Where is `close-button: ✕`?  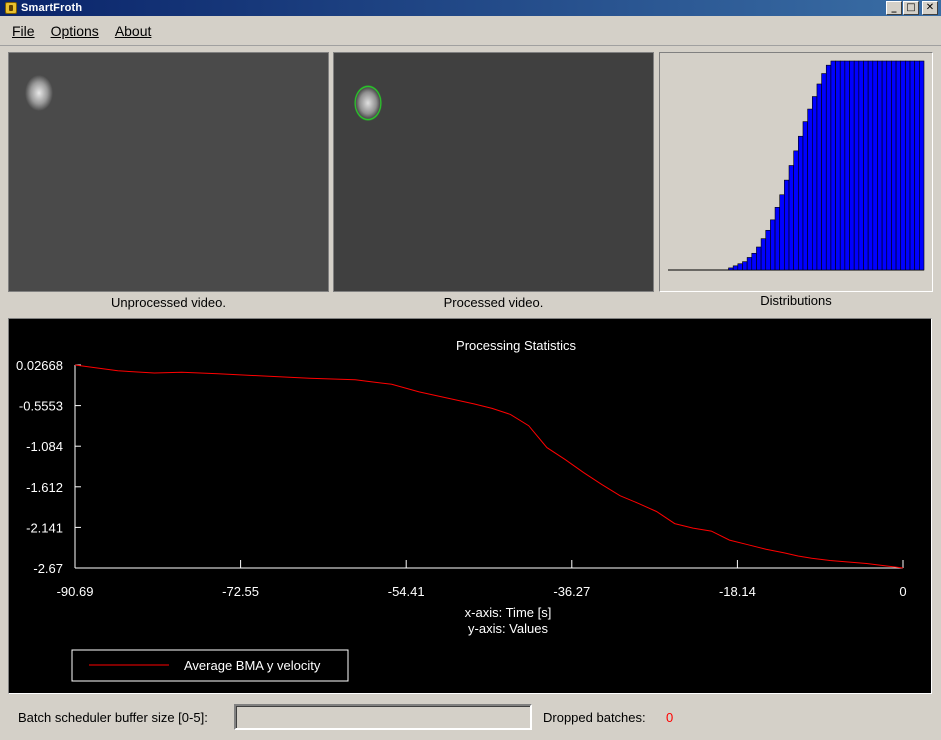
close-button: ✕ is located at coordinates (930, 8).